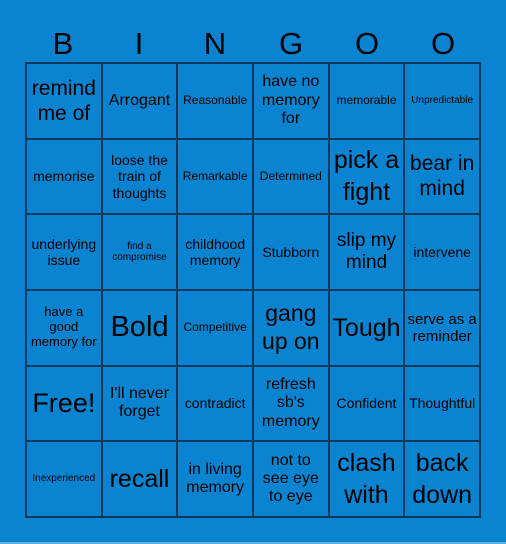 The width and height of the screenshot is (506, 544). Describe the element at coordinates (290, 176) in the screenshot. I see `bingo-cell: Determined` at that location.